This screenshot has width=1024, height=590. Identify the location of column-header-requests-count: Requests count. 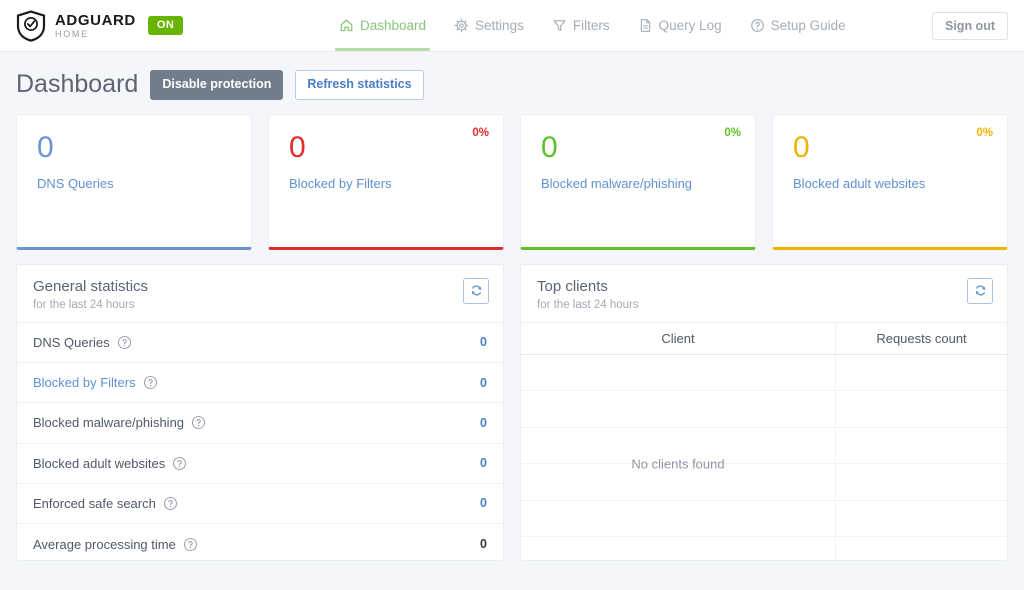
(921, 338).